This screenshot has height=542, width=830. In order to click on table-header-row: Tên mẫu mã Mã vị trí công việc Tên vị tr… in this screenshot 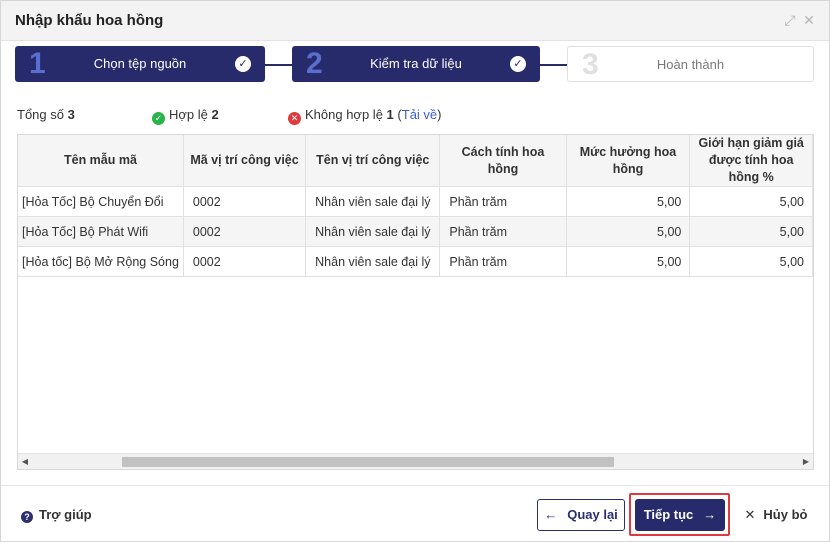, I will do `click(415, 161)`.